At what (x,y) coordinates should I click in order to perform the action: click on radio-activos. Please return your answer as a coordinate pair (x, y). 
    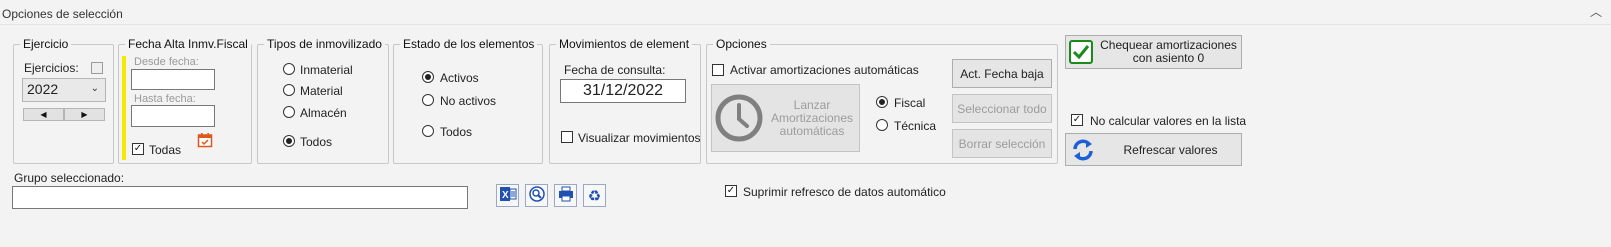
    Looking at the image, I should click on (428, 77).